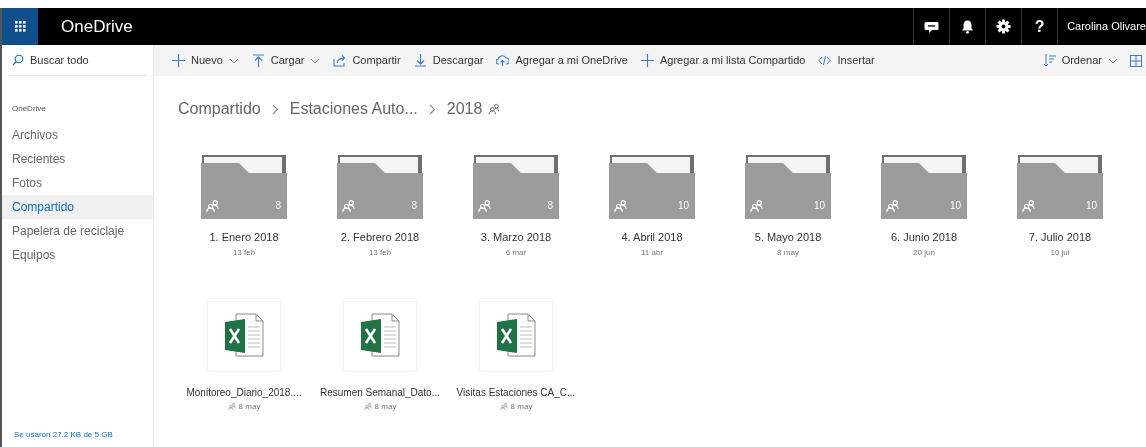  What do you see at coordinates (420, 60) in the screenshot?
I see `download-icon` at bounding box center [420, 60].